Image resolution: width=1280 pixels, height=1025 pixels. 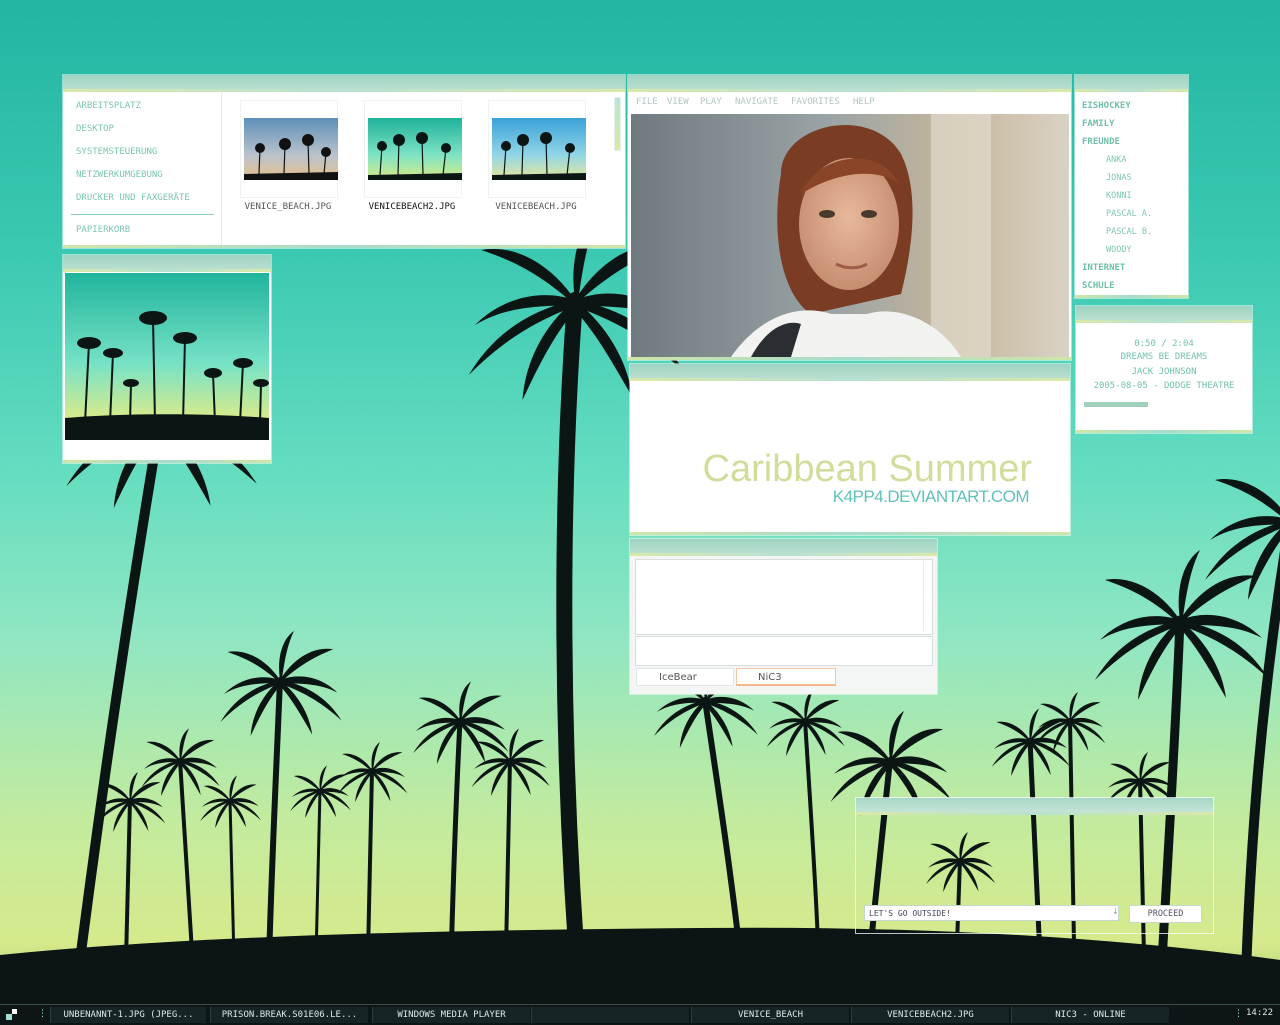 What do you see at coordinates (678, 102) in the screenshot?
I see `menu-view: VIEW` at bounding box center [678, 102].